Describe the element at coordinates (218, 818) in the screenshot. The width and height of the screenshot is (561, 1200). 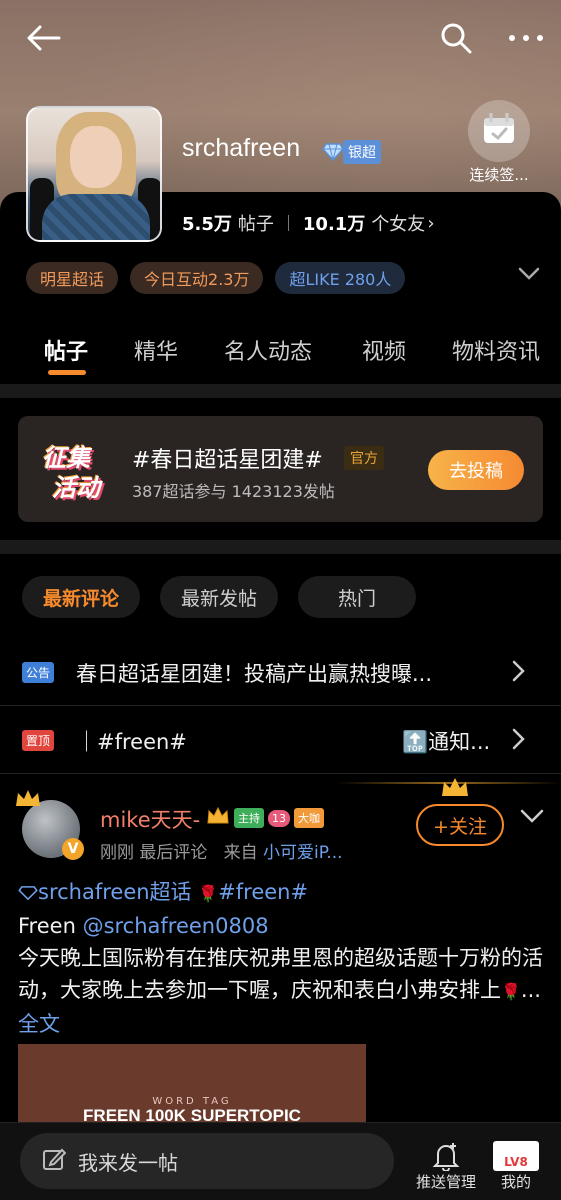
I see `crown-badge-icon` at that location.